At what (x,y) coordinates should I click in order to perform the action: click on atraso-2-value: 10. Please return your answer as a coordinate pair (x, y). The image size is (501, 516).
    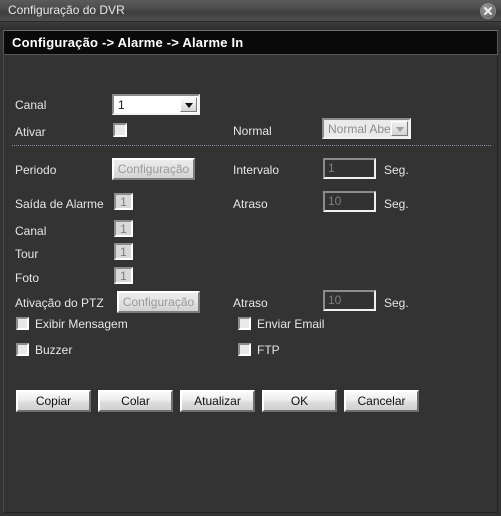
    Looking at the image, I should click on (335, 300).